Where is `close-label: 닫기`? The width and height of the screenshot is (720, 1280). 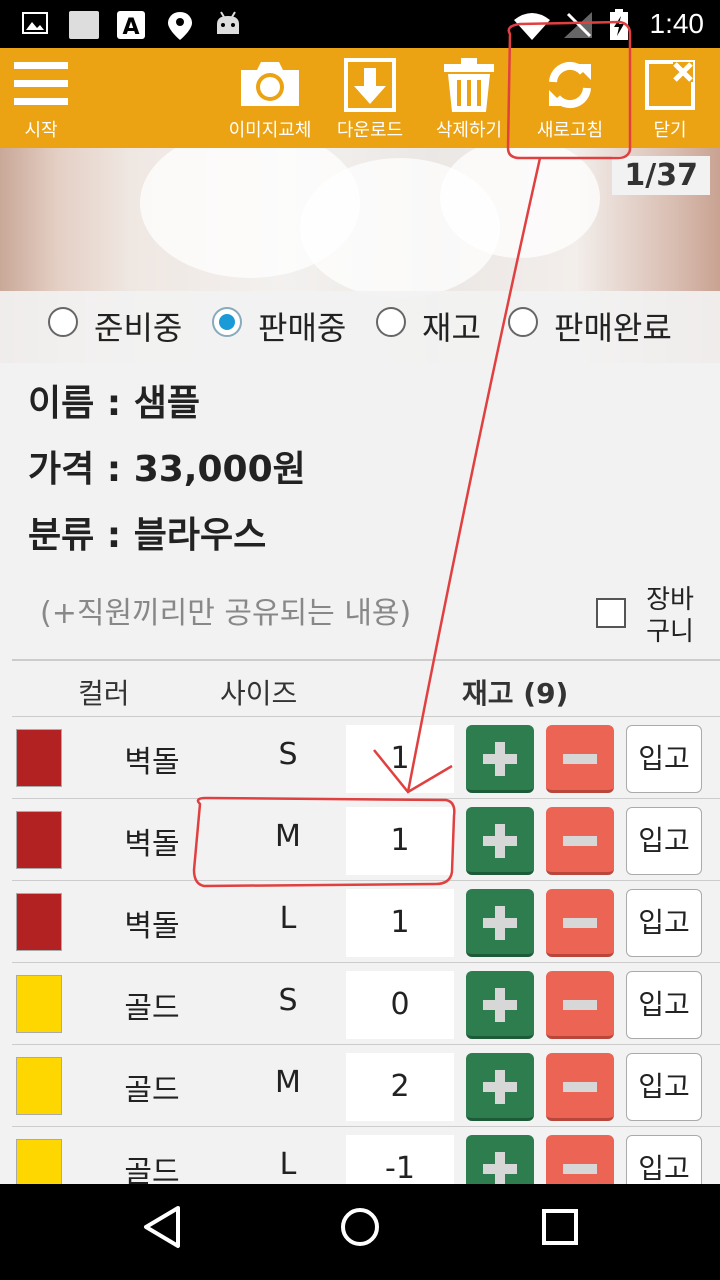
close-label: 닫기 is located at coordinates (670, 130).